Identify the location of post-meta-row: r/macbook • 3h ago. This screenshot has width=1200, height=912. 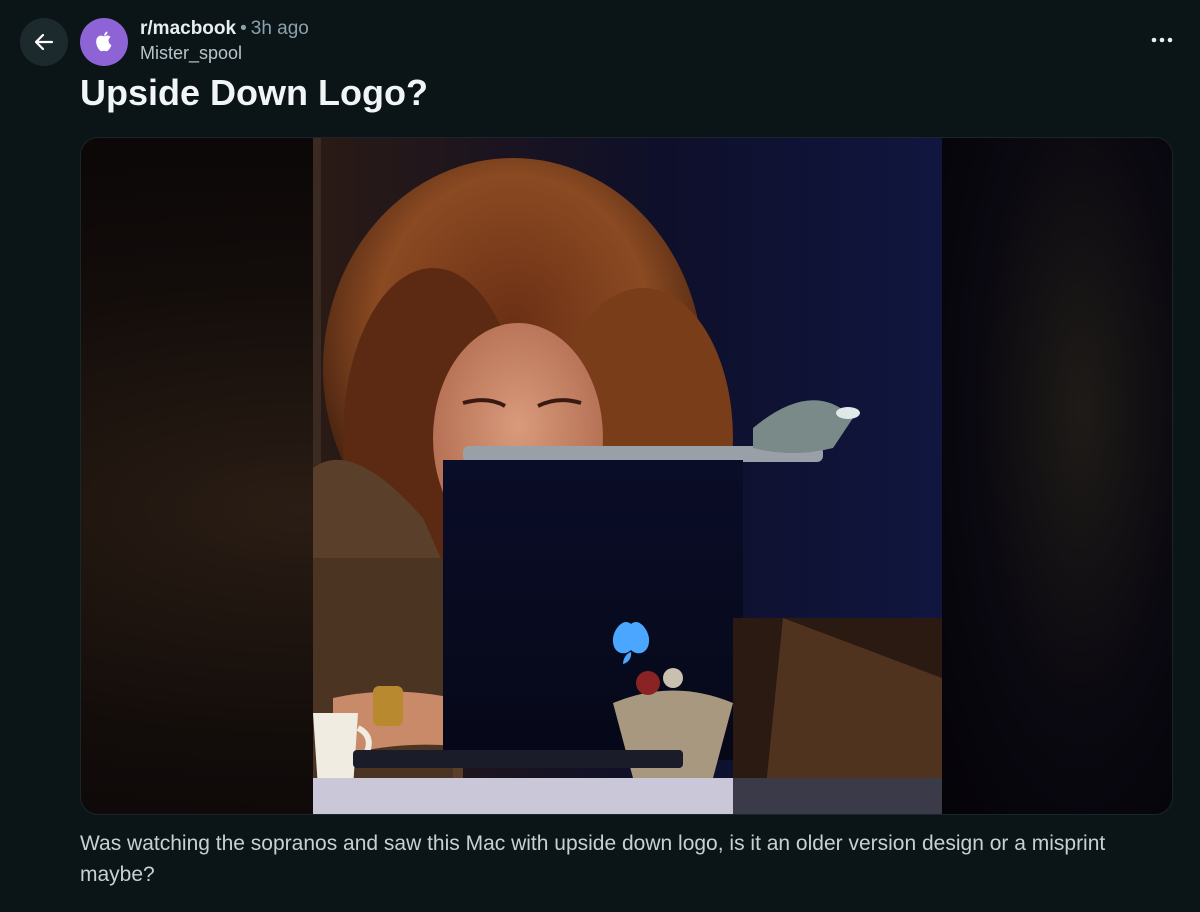
(224, 29).